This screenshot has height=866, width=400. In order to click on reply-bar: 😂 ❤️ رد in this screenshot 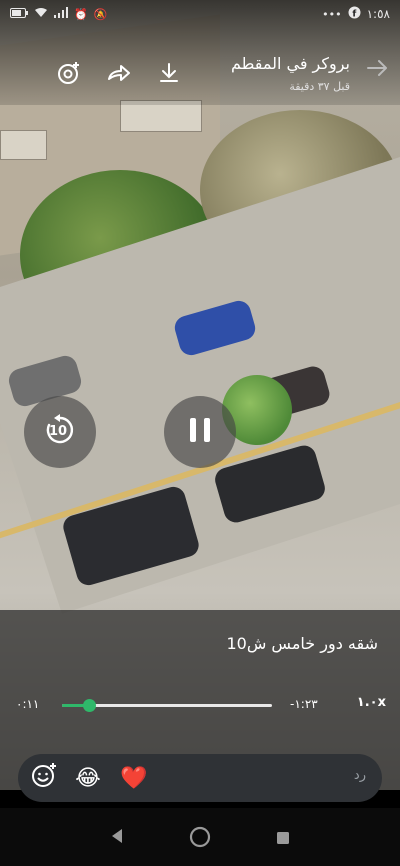, I will do `click(200, 778)`.